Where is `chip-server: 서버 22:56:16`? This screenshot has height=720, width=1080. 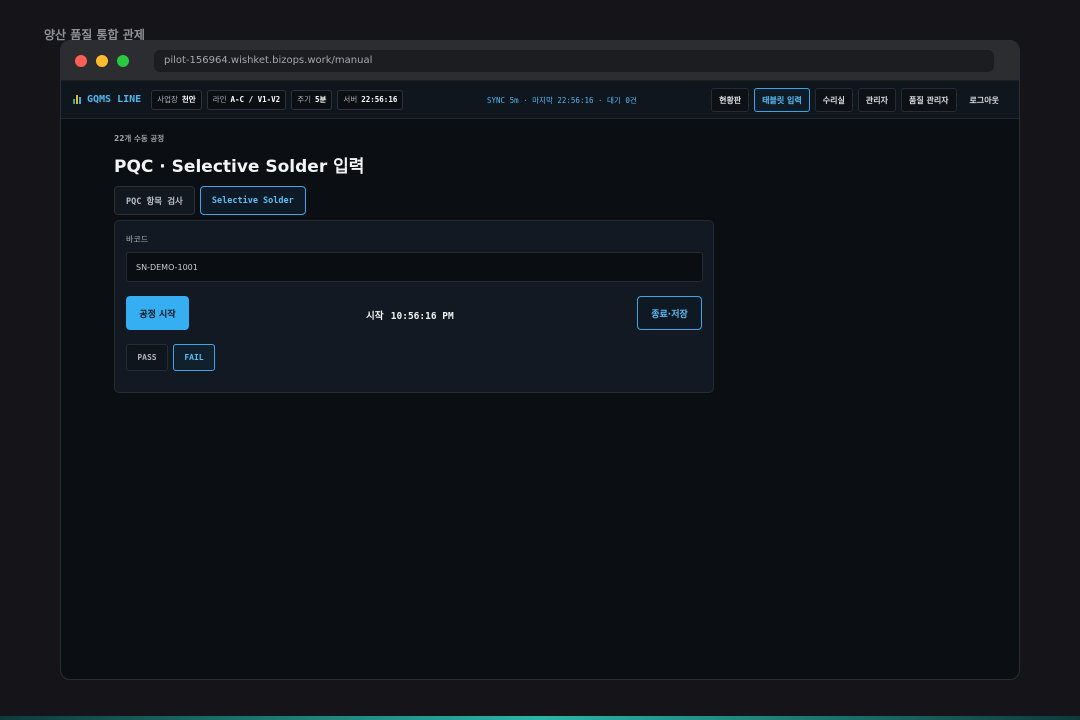
chip-server: 서버 22:56:16 is located at coordinates (370, 99).